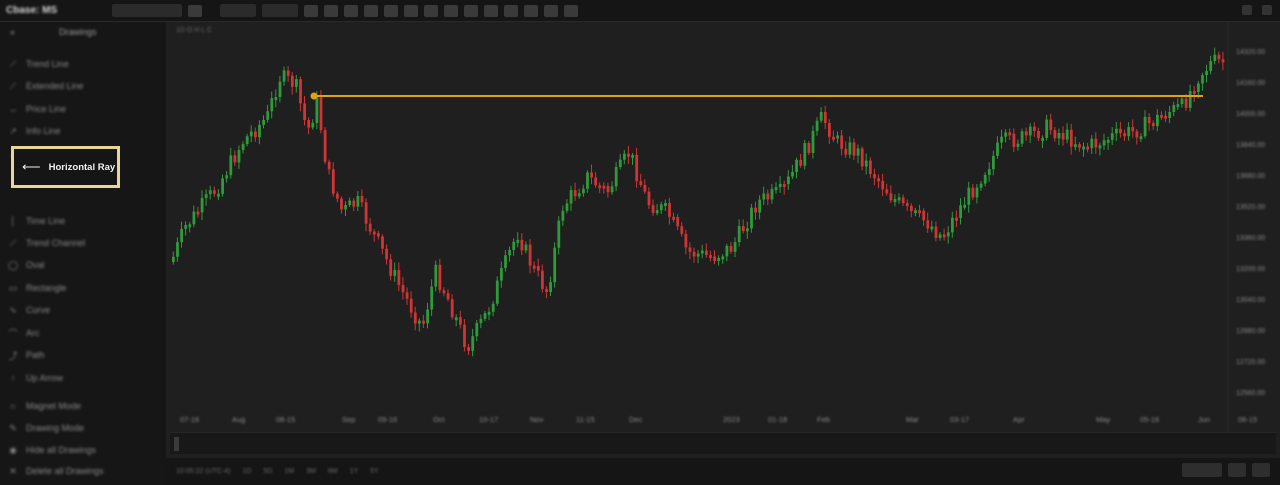  Describe the element at coordinates (1267, 10) in the screenshot. I see `close-icon` at that location.